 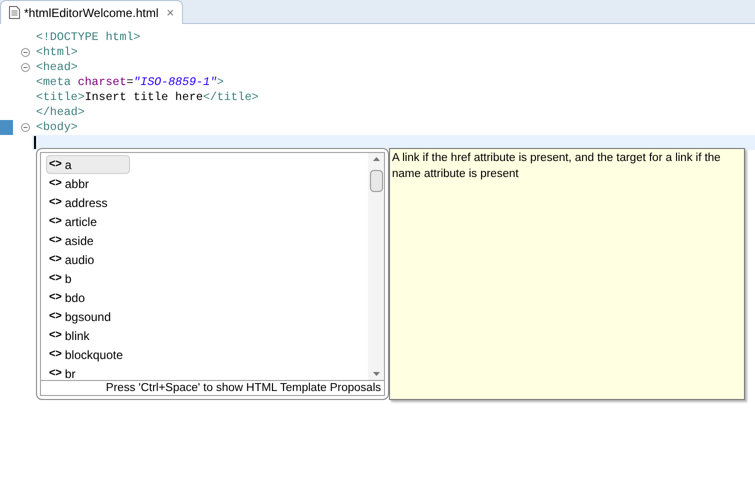 I want to click on code-line: <!DOCTYPE html>, so click(x=87, y=37).